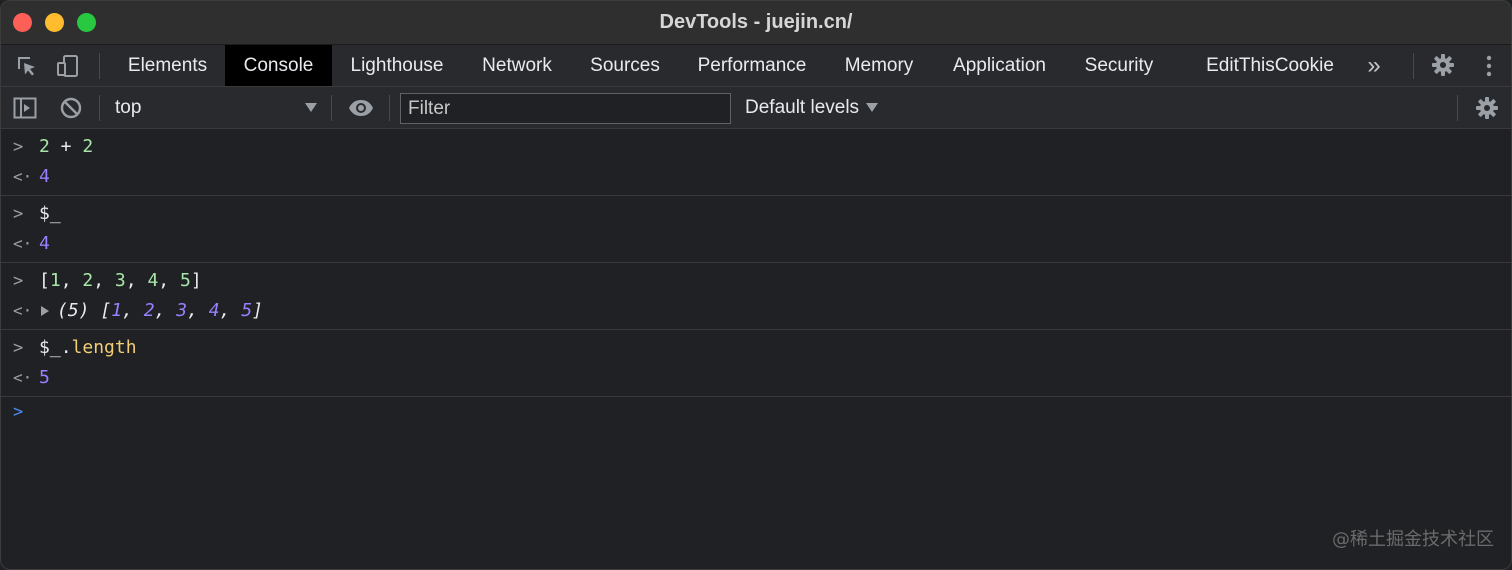 This screenshot has height=570, width=1512. I want to click on more-tabs-button: », so click(1374, 65).